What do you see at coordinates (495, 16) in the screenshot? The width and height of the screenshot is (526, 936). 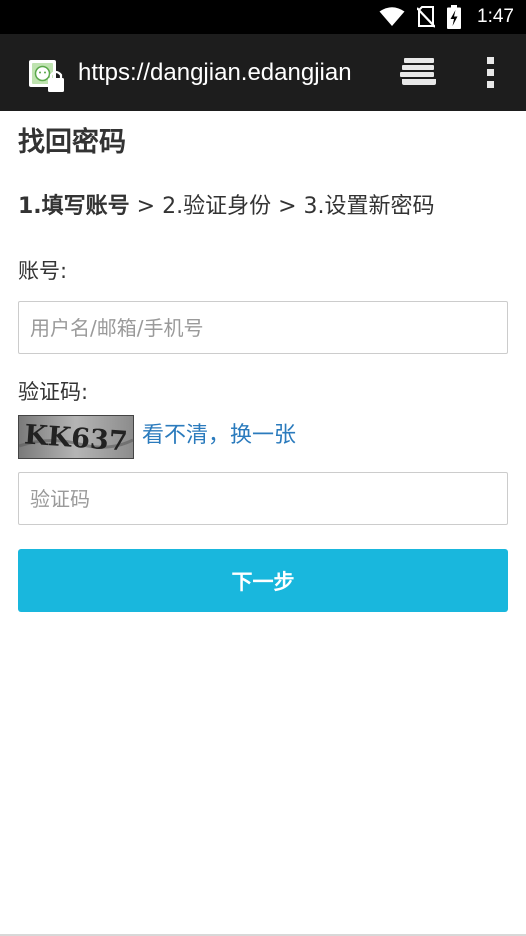 I see `status-time: 1:47` at bounding box center [495, 16].